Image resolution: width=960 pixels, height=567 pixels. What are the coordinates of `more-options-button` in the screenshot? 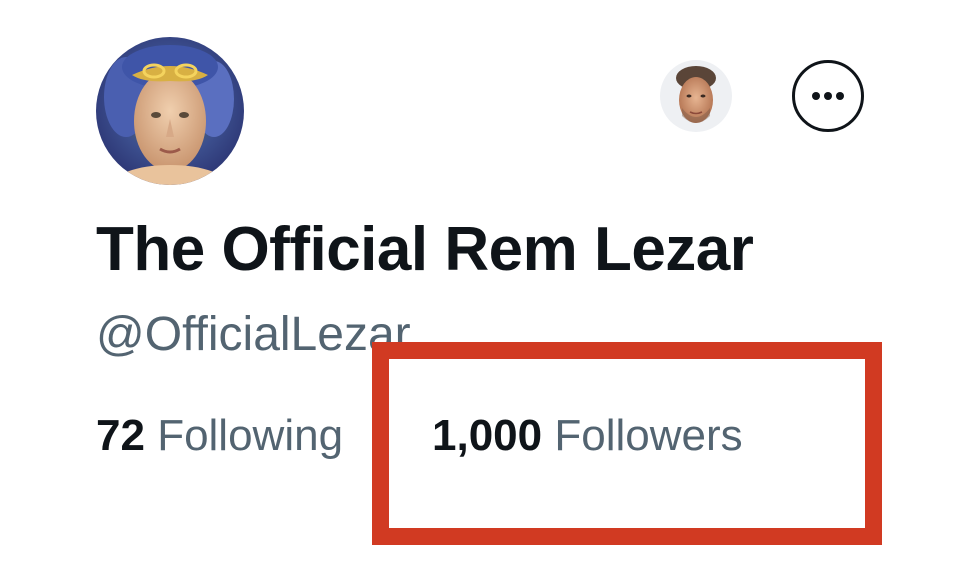 It's located at (828, 96).